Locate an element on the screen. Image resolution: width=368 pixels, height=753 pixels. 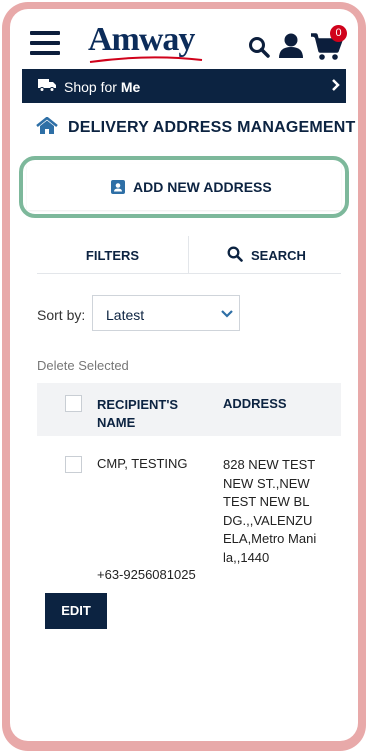
search-button: SEARCH is located at coordinates (266, 256).